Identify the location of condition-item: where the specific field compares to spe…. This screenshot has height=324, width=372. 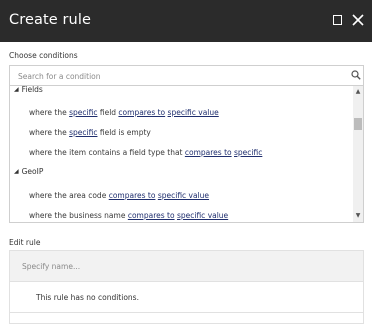
(124, 112).